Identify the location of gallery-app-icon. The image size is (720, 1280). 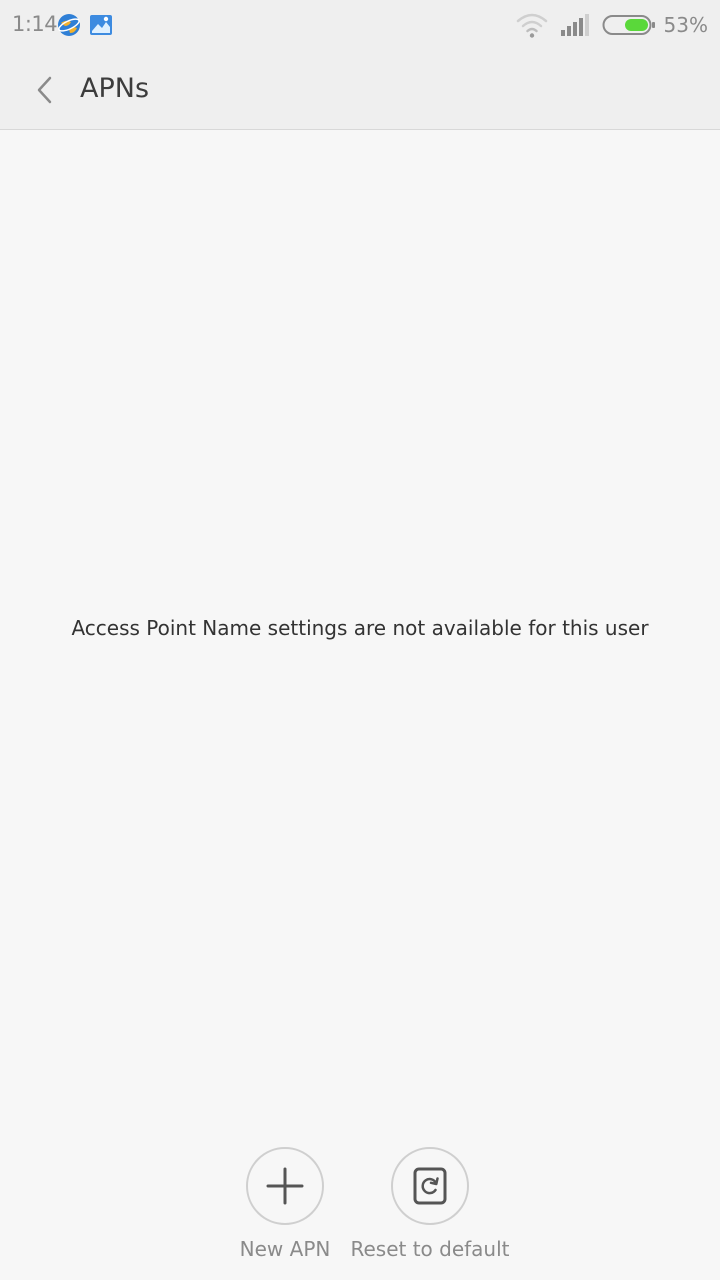
(101, 25).